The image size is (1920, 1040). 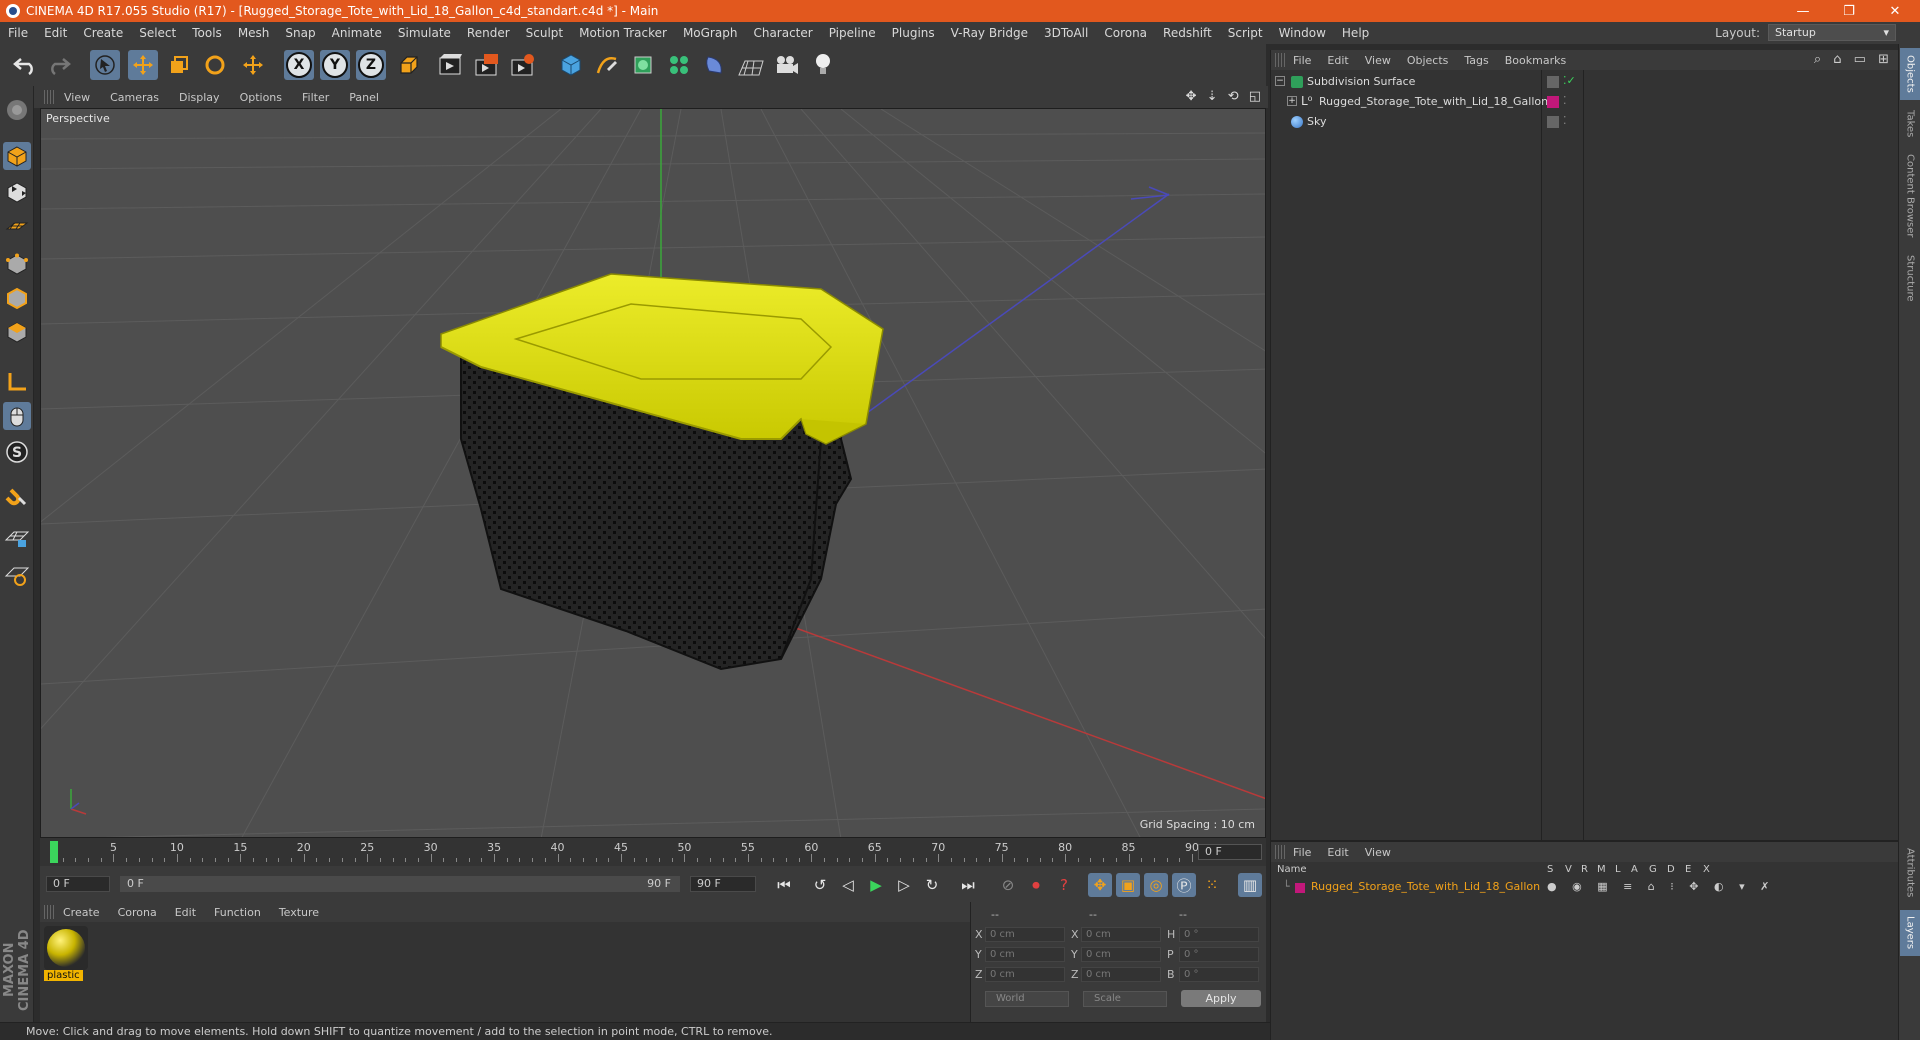 I want to click on material-menu-texture: Texture, so click(x=299, y=912).